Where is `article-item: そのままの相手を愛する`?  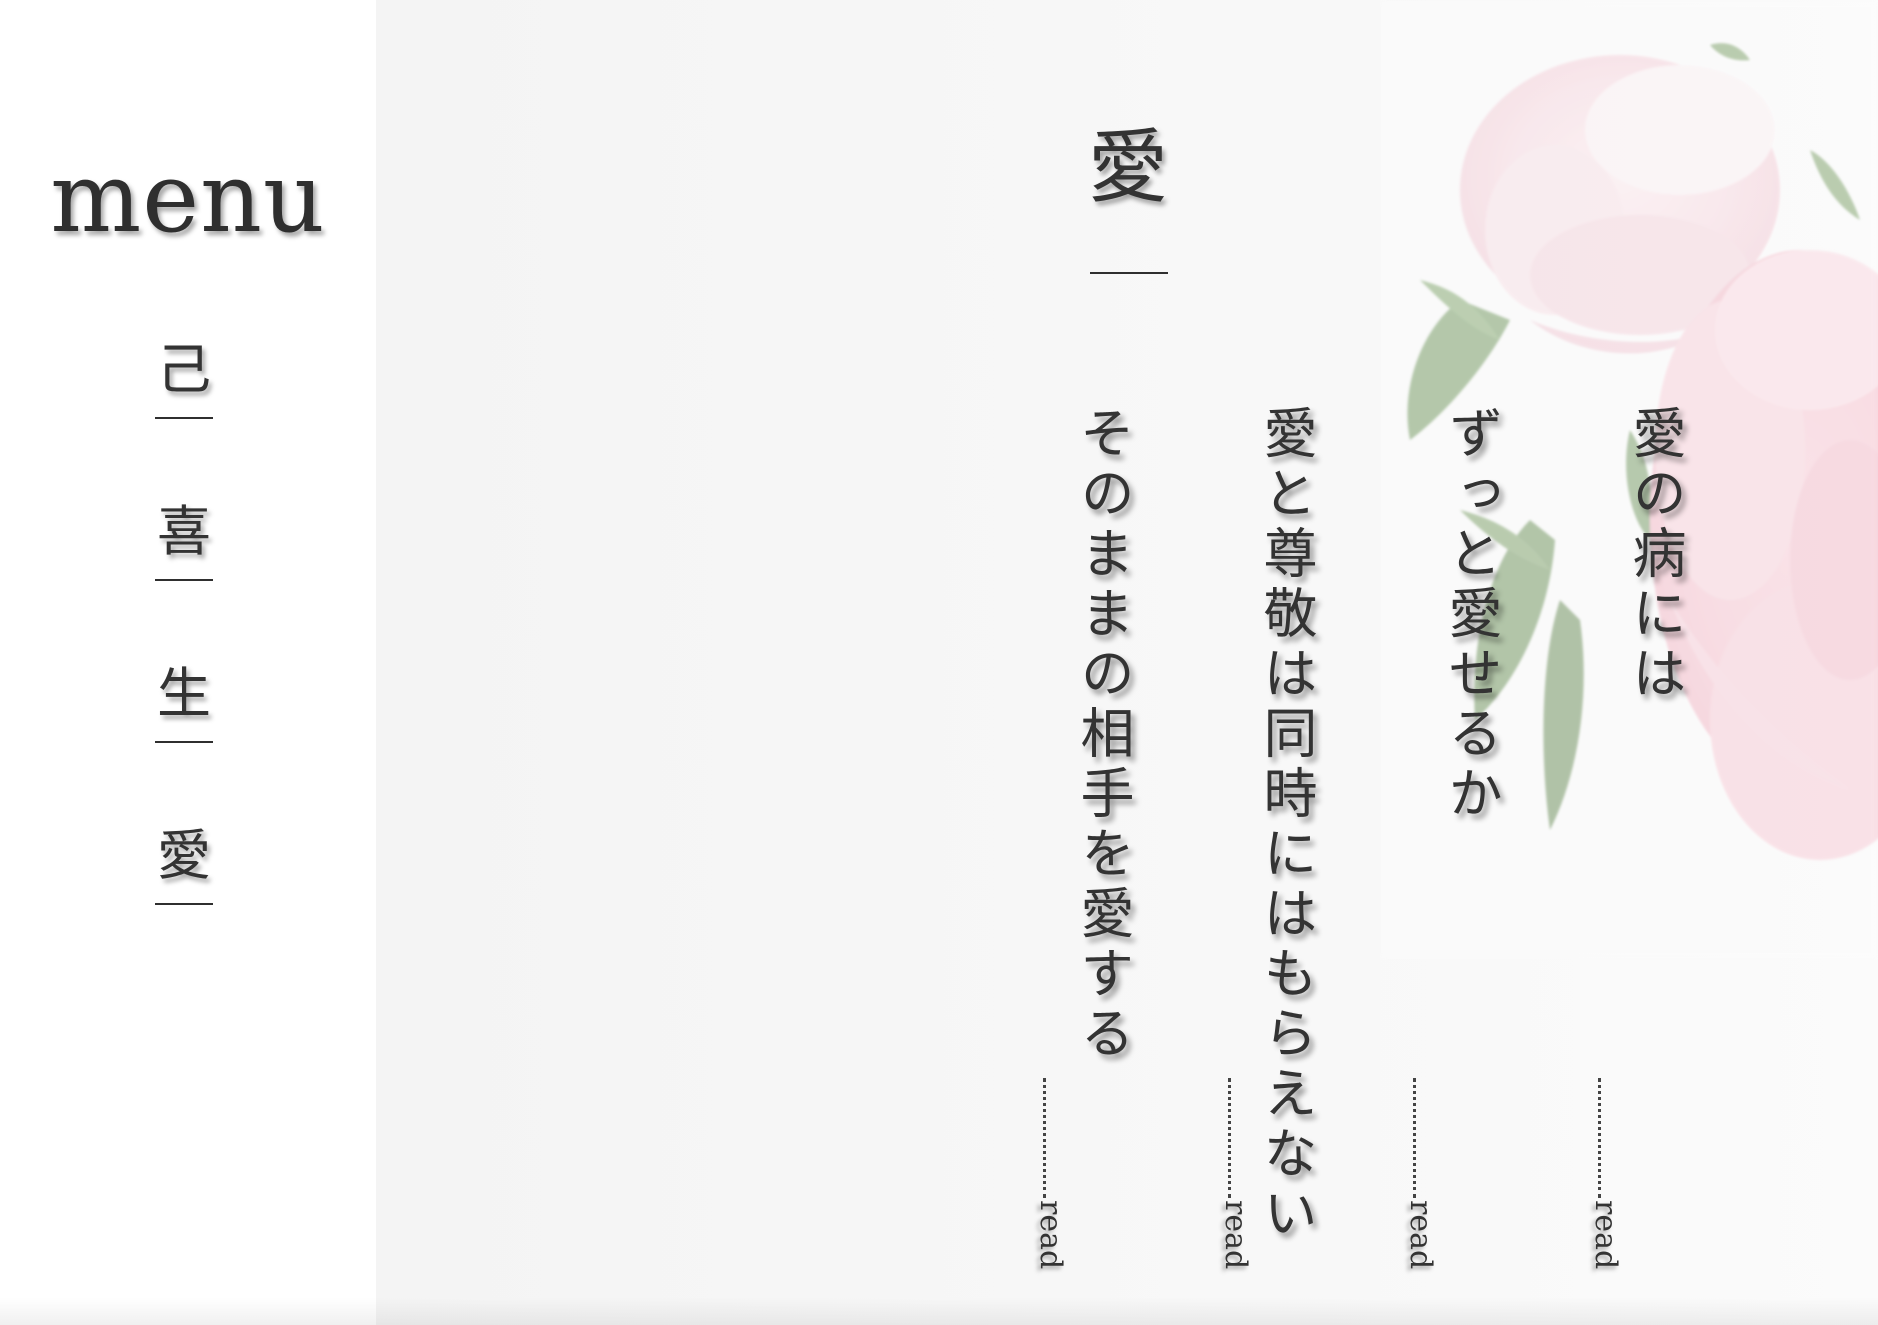 article-item: そのままの相手を愛する is located at coordinates (1102, 735).